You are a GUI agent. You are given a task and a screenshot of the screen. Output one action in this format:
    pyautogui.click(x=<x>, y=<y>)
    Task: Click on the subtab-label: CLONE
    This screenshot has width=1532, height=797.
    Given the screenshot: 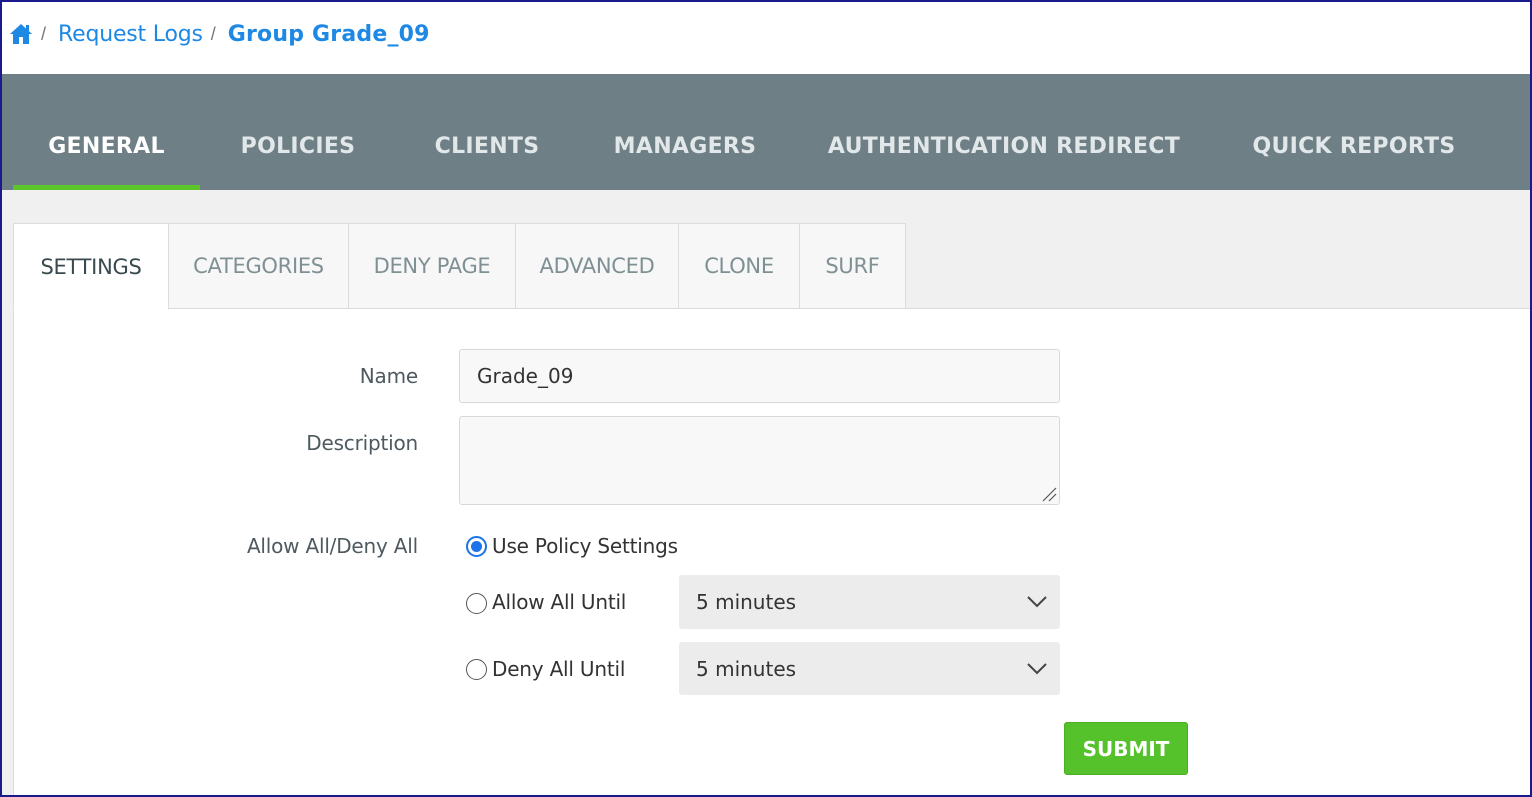 What is the action you would take?
    pyautogui.click(x=739, y=266)
    